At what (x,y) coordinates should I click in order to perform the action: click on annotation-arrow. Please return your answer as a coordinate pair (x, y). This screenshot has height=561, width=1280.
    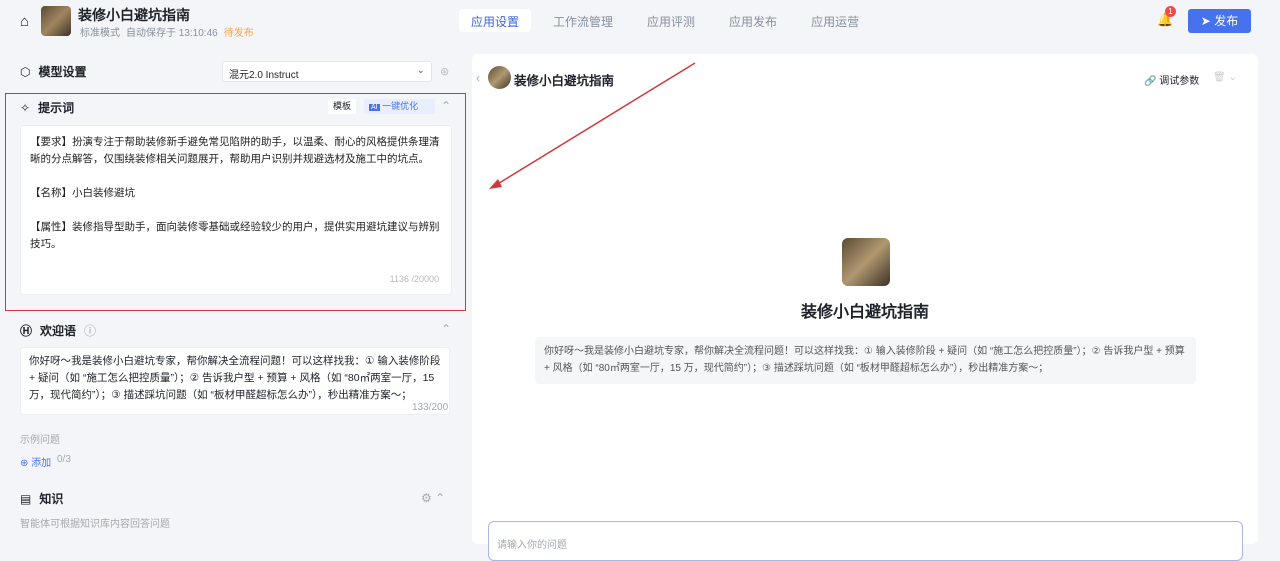
    Looking at the image, I should click on (592, 125).